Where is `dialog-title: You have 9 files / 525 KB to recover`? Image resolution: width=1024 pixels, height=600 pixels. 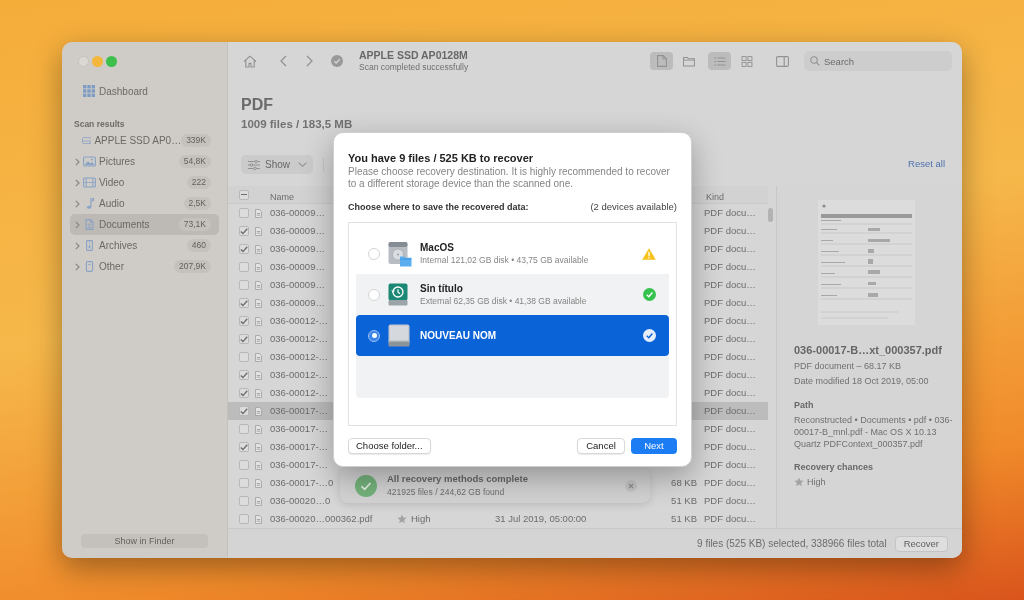 dialog-title: You have 9 files / 525 KB to recover is located at coordinates (441, 158).